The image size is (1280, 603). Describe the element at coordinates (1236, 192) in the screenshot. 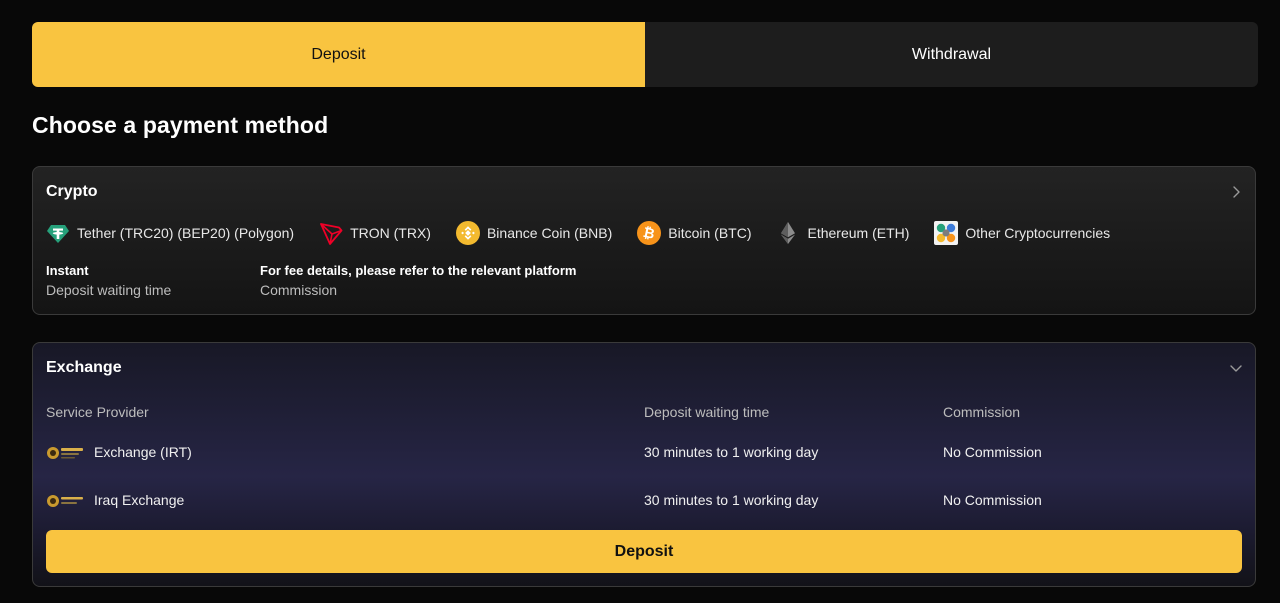

I see `chevron-right-icon` at that location.